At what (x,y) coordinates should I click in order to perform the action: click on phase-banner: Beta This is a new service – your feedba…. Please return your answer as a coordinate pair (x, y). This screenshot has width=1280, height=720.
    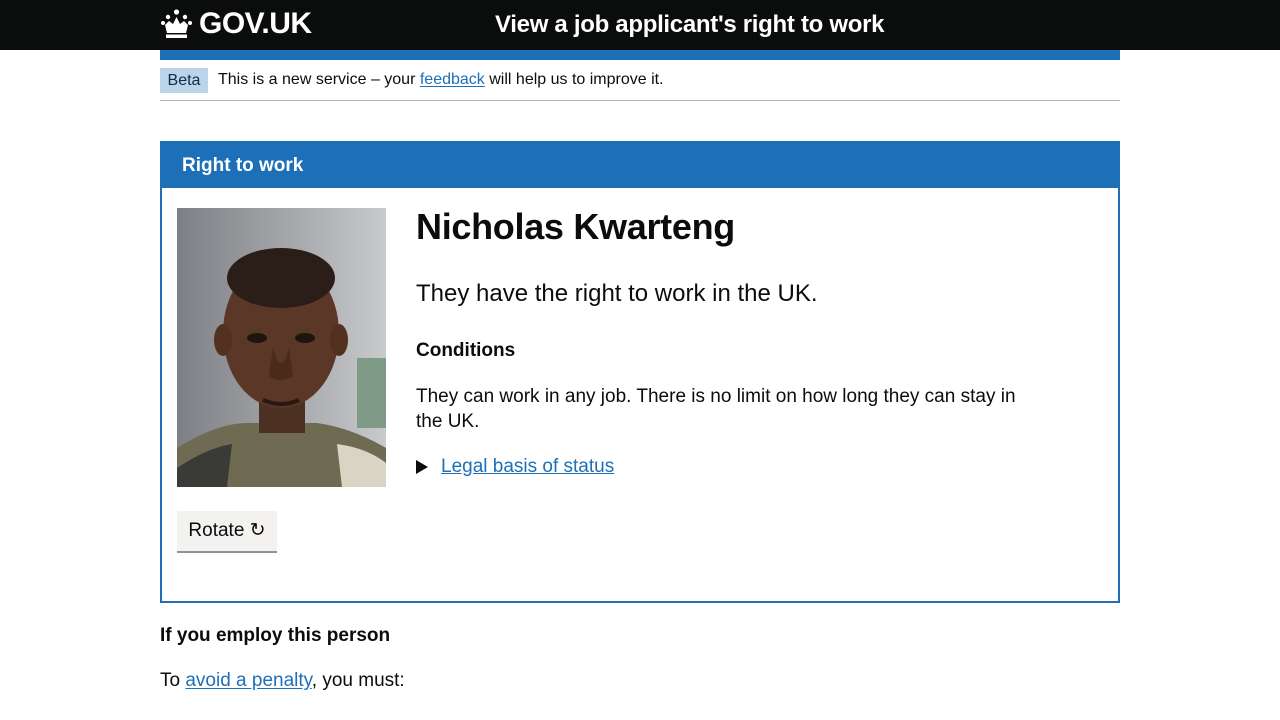
    Looking at the image, I should click on (640, 80).